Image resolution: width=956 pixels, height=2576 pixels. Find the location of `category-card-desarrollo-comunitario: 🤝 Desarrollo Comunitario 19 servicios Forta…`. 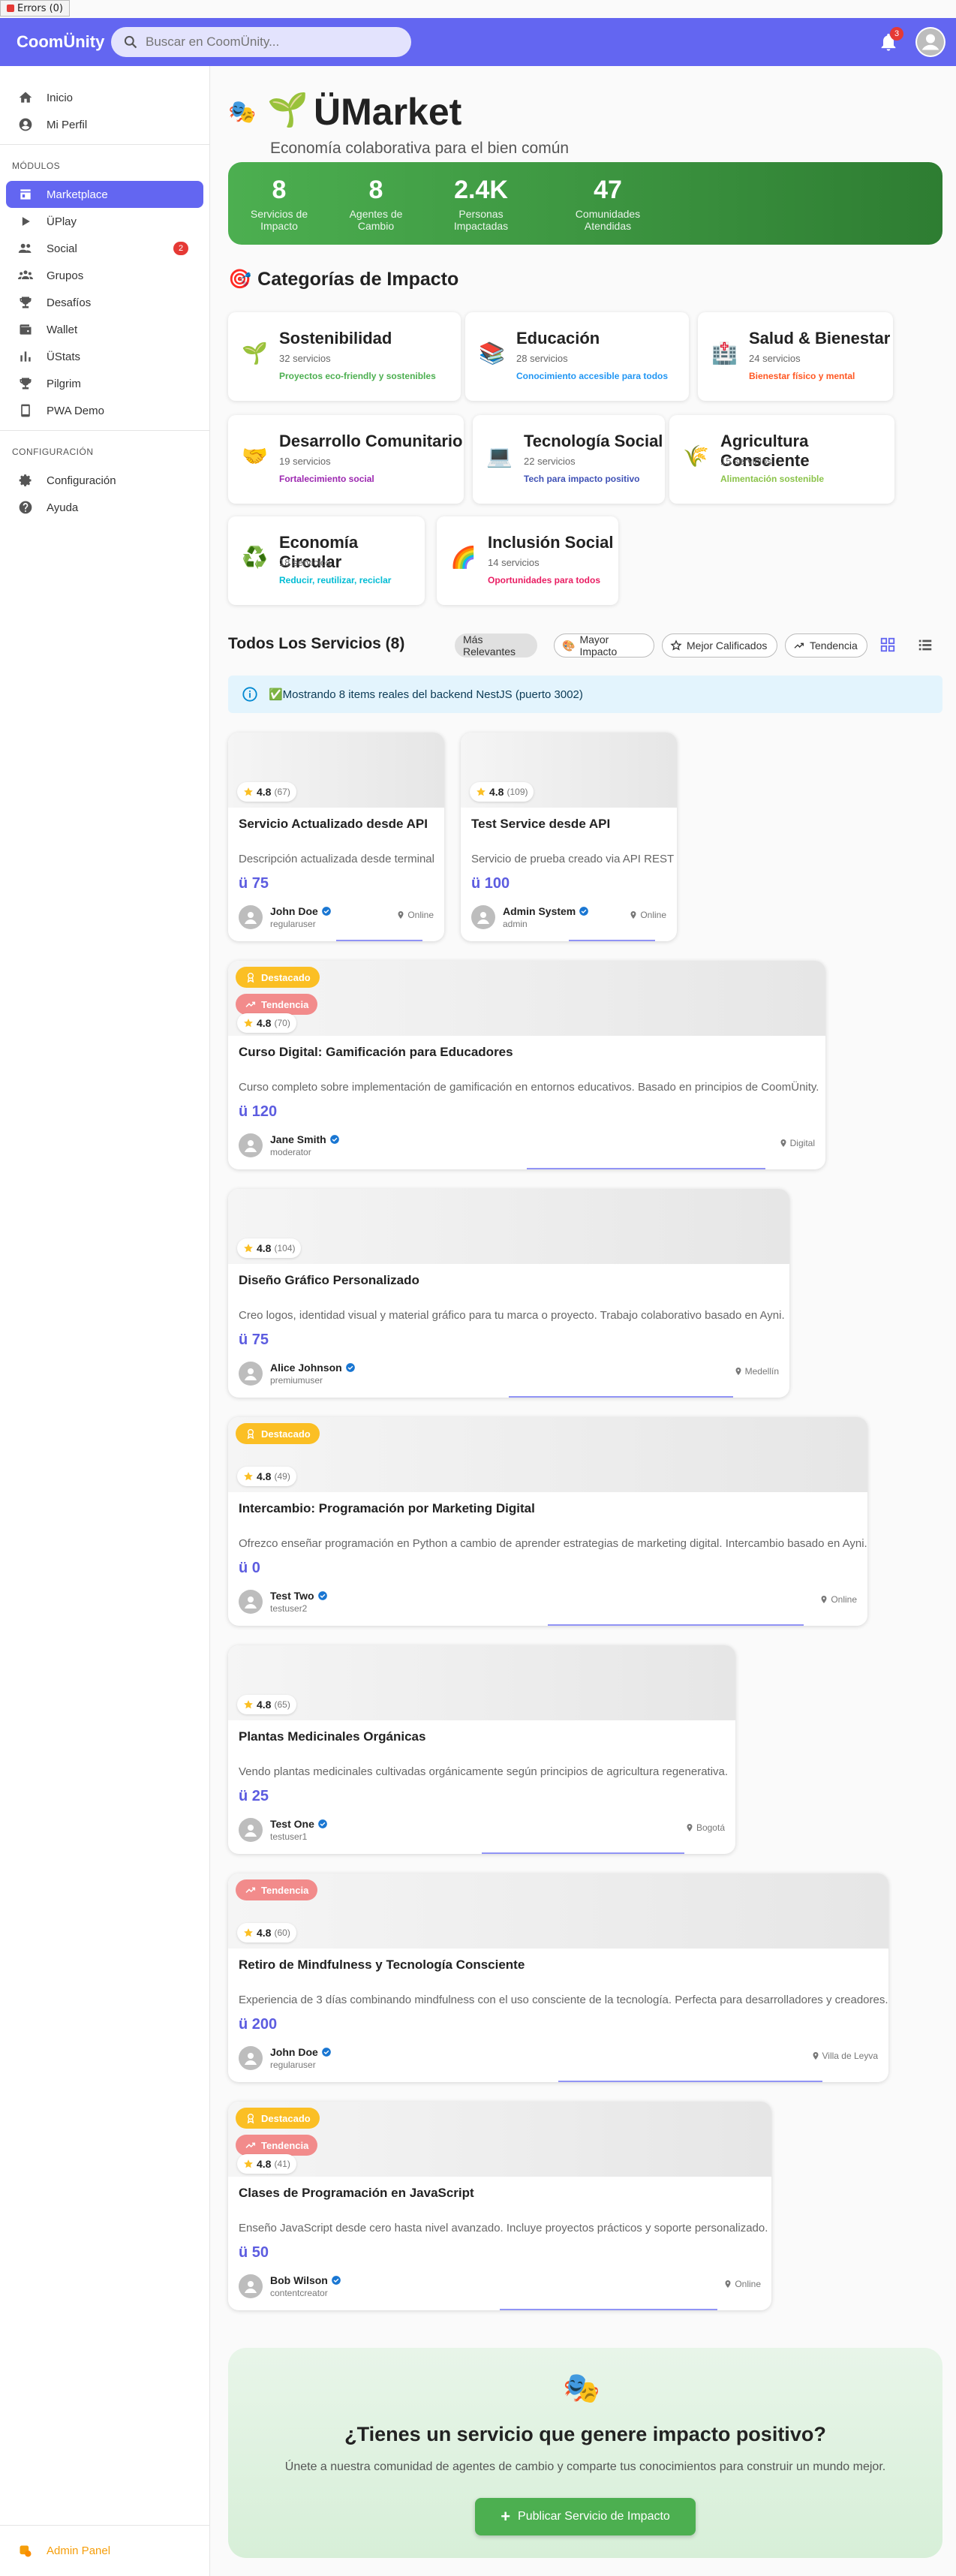

category-card-desarrollo-comunitario: 🤝 Desarrollo Comunitario 19 servicios Forta… is located at coordinates (346, 460).